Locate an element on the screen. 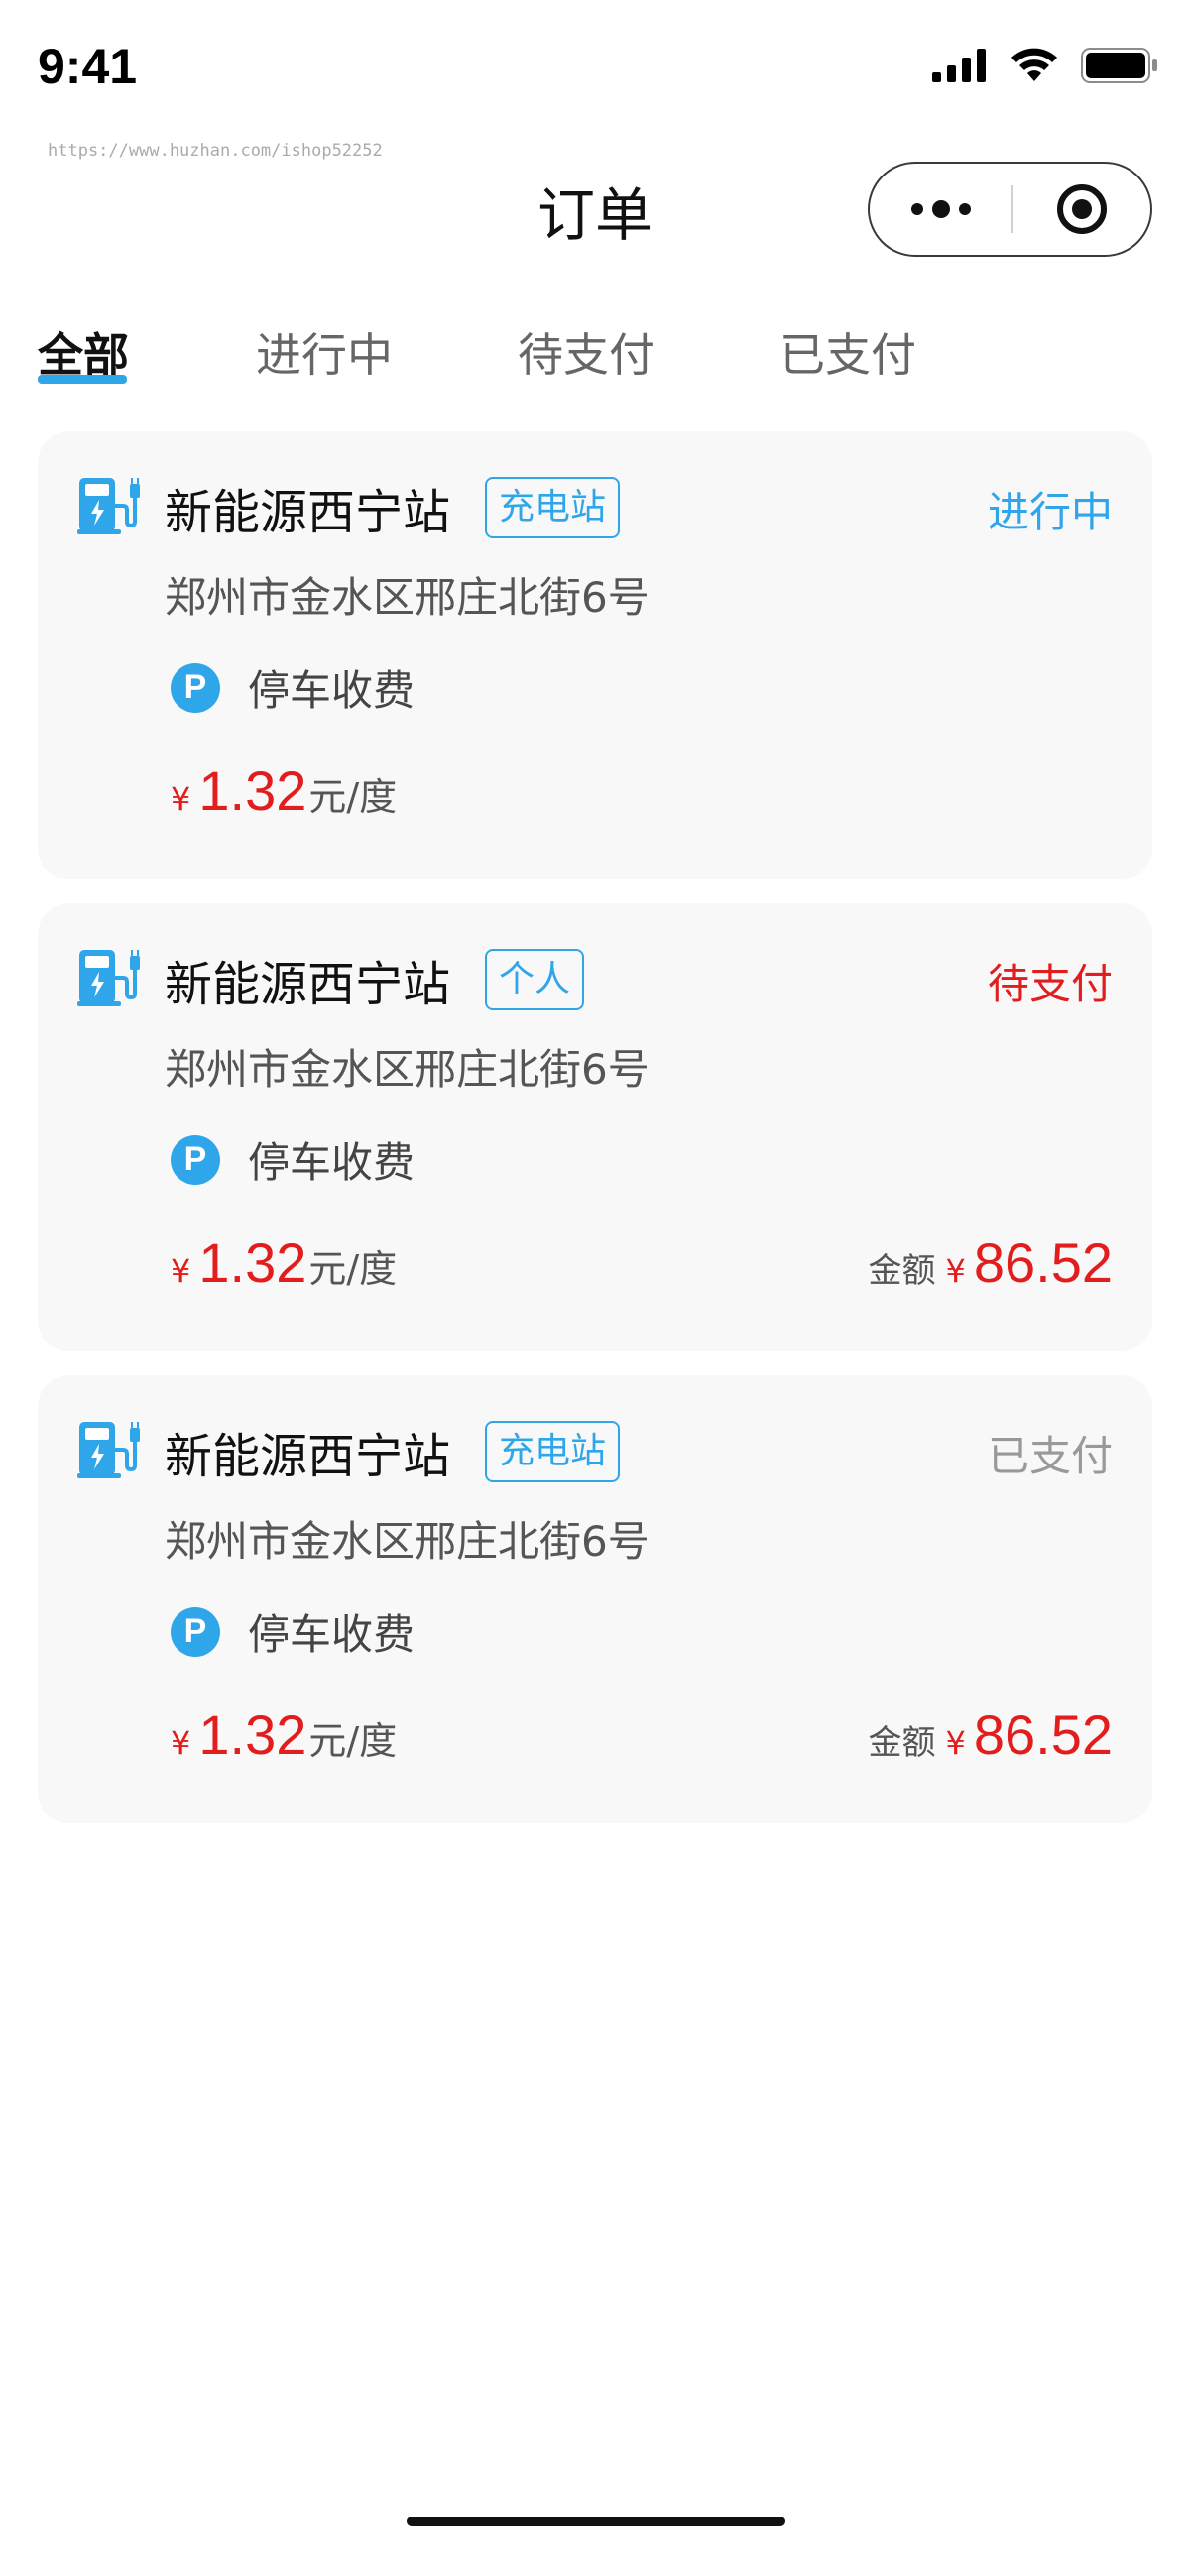  tab-active-indicator is located at coordinates (82, 379).